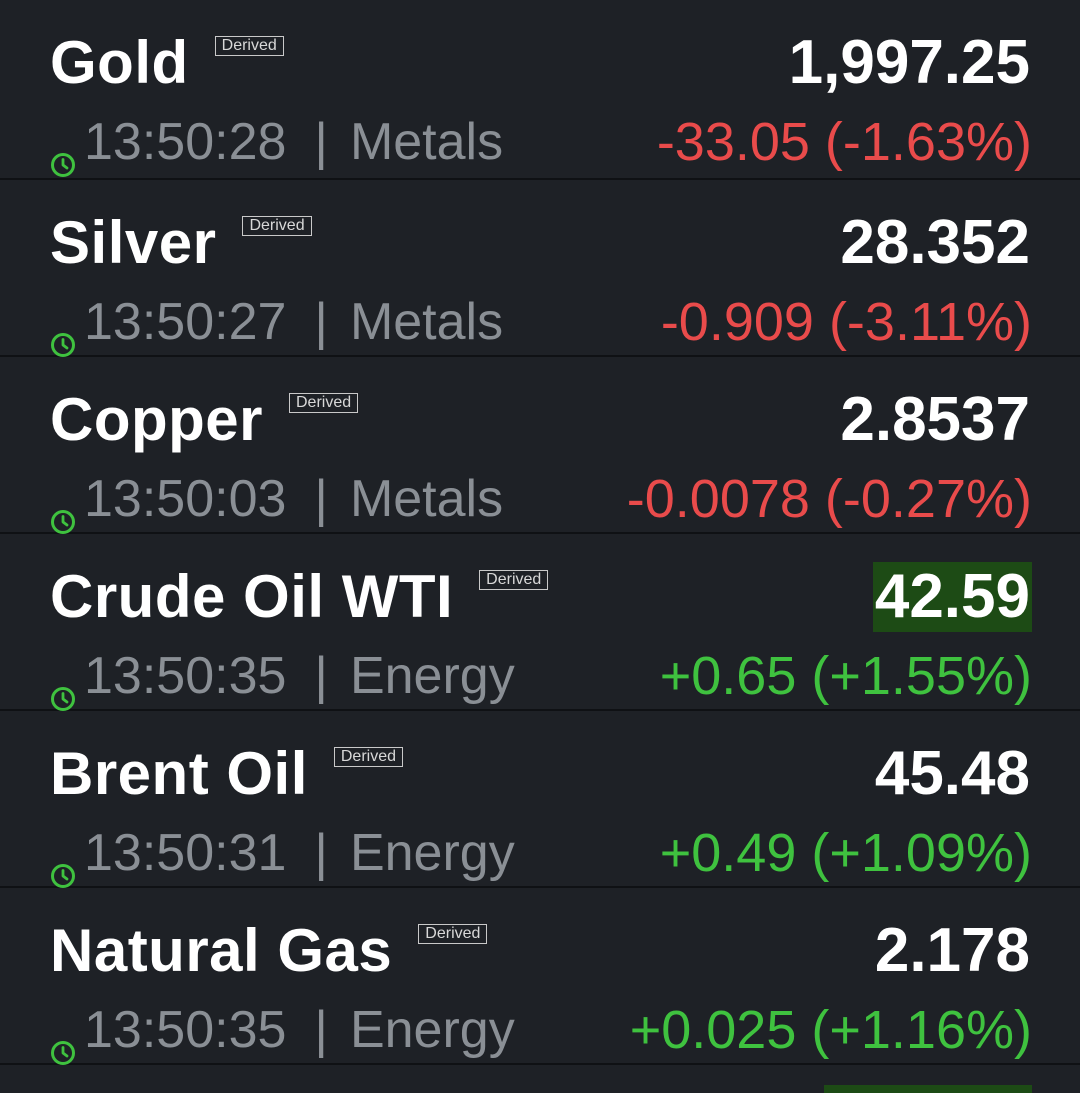 This screenshot has width=1080, height=1093. I want to click on last-price: 42.59, so click(952, 597).